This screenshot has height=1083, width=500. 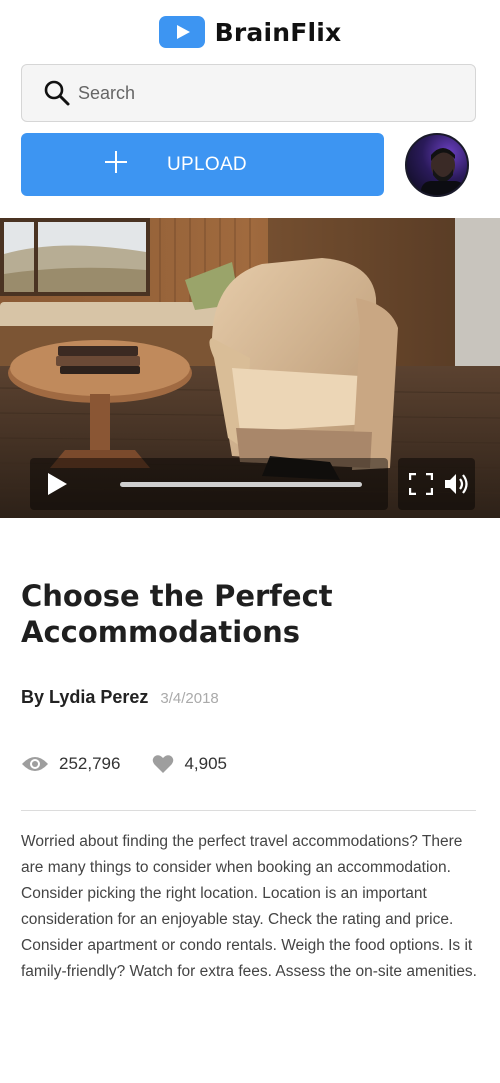 I want to click on search-bar, so click(x=248, y=93).